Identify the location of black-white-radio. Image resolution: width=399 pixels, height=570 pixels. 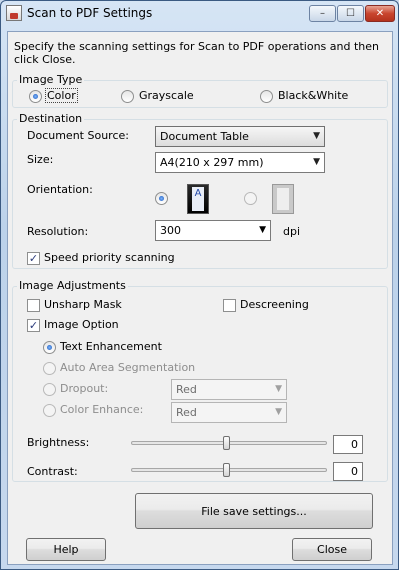
(266, 96).